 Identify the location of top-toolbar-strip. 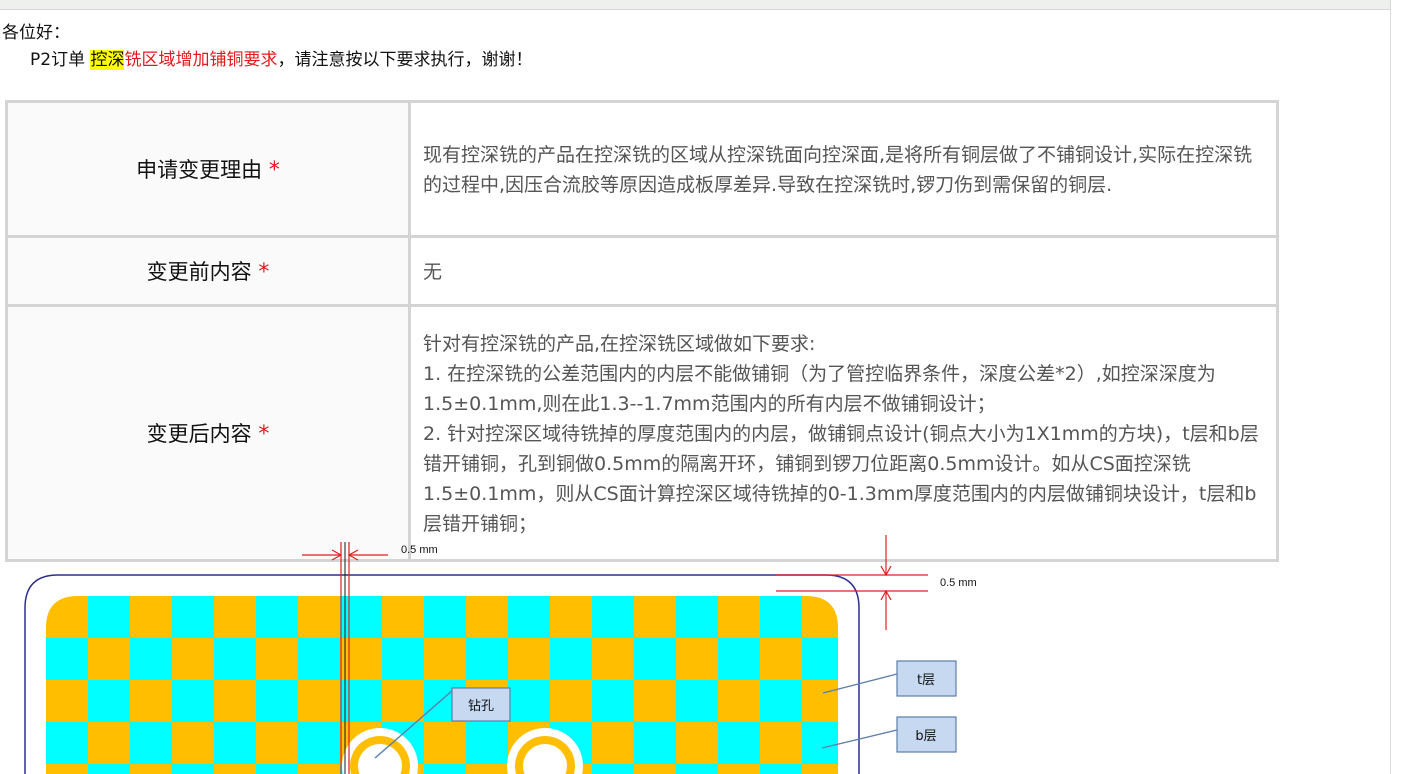
(695, 5).